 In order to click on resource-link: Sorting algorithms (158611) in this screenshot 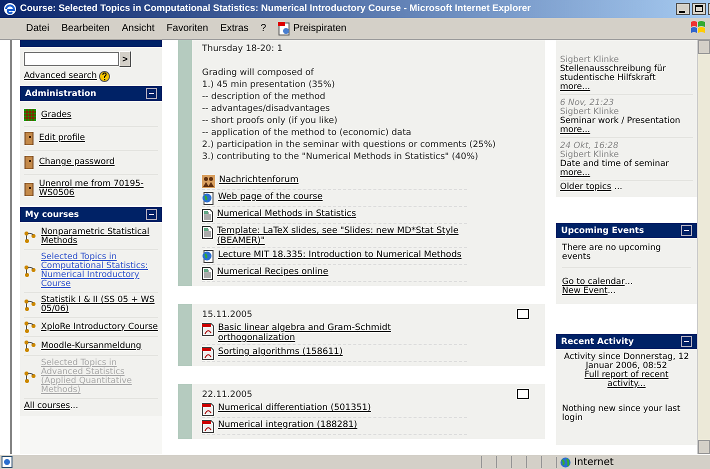, I will do `click(280, 352)`.